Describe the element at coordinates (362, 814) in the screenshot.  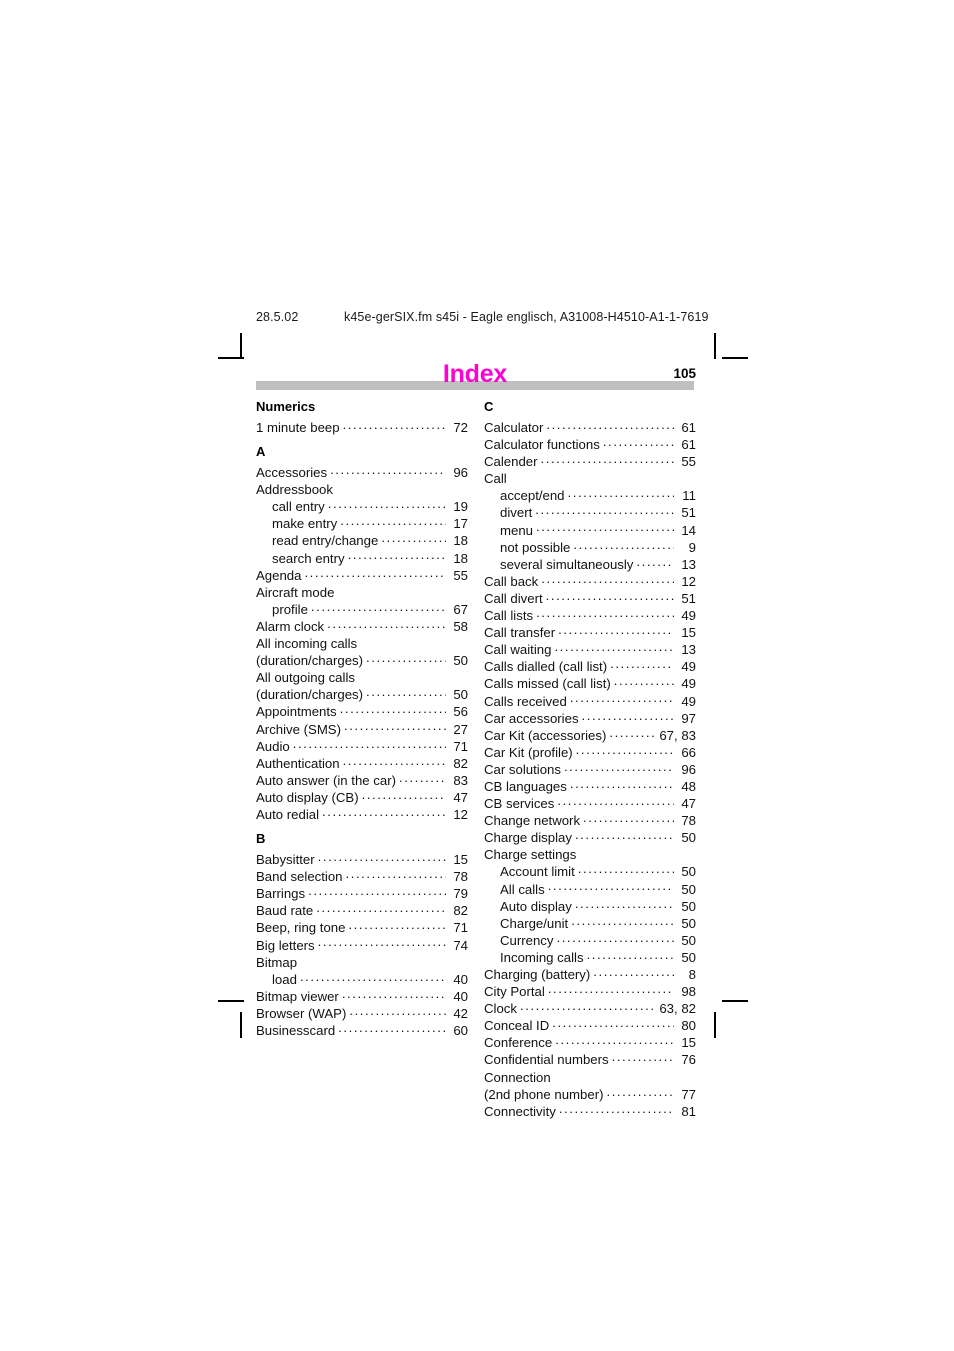
I see `index-entry: Auto redial 12` at that location.